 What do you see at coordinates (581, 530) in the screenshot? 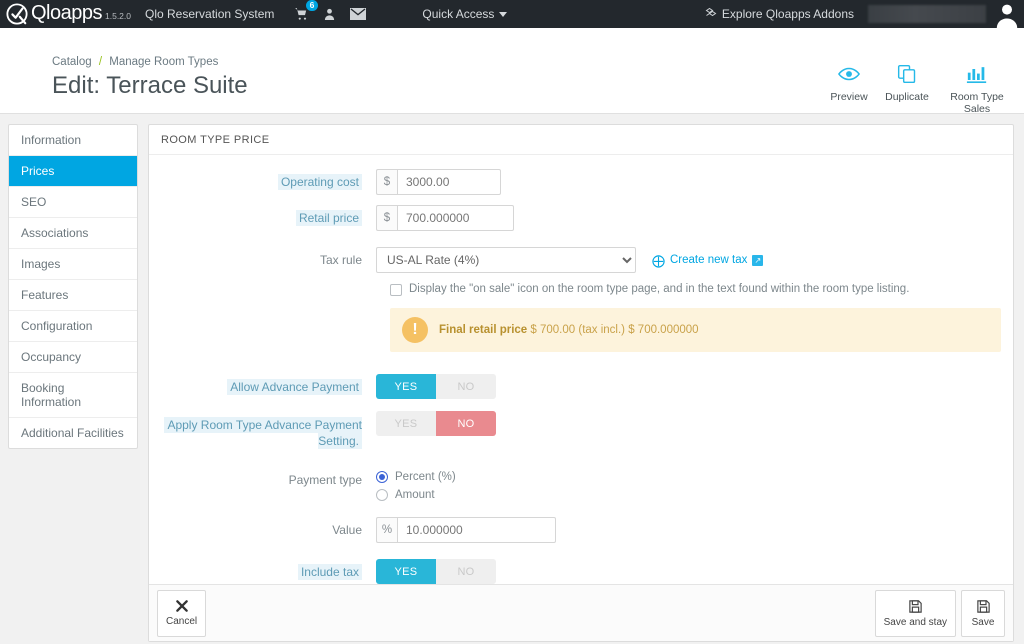
I see `value-row: Value %` at bounding box center [581, 530].